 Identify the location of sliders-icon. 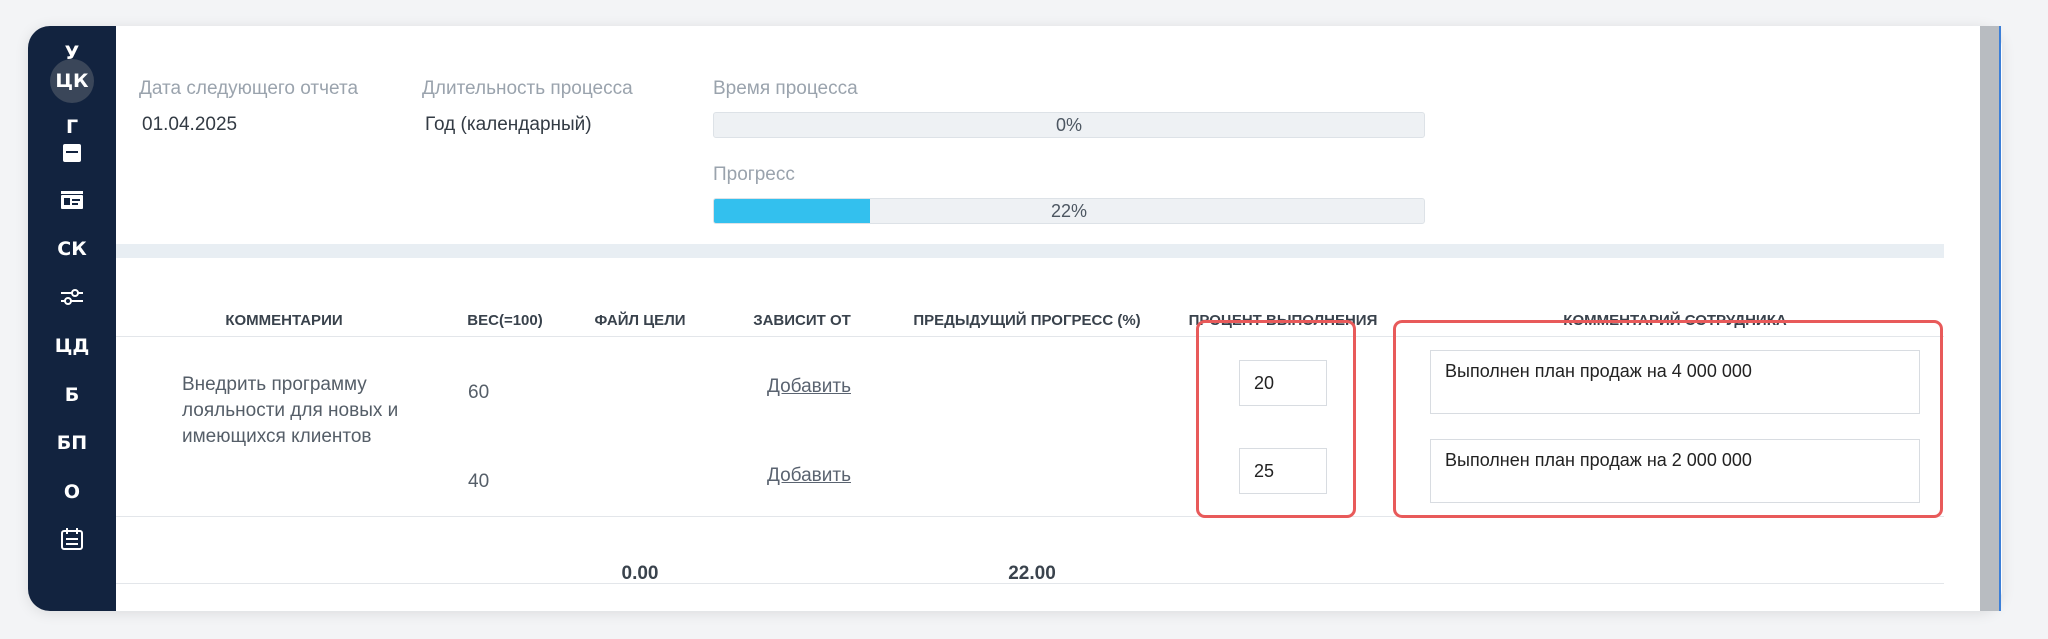
(72, 297).